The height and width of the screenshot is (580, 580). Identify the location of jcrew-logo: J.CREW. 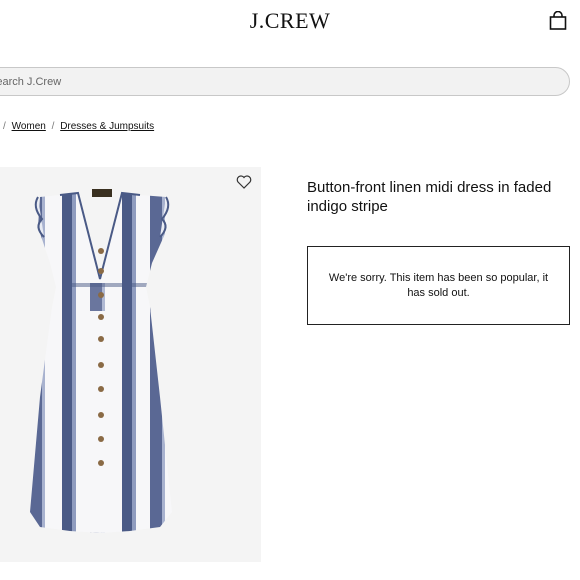
(290, 21).